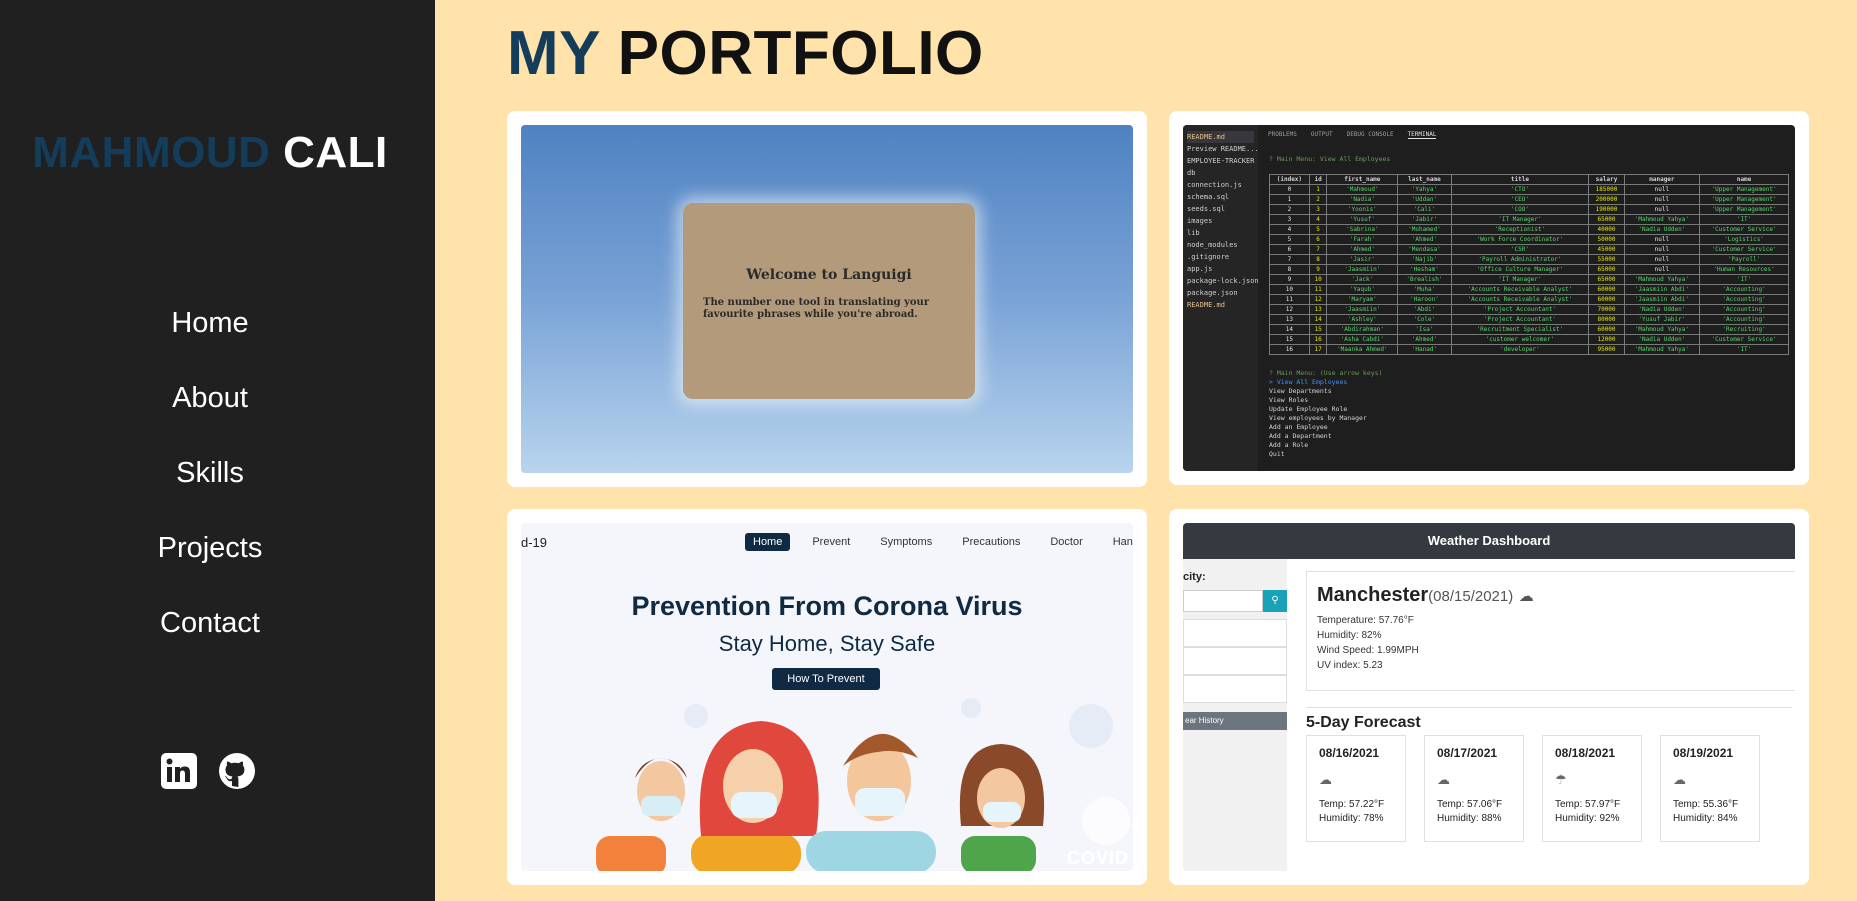 The height and width of the screenshot is (901, 1857). Describe the element at coordinates (1520, 229) in the screenshot. I see `table-cell: 'Receptionist'` at that location.